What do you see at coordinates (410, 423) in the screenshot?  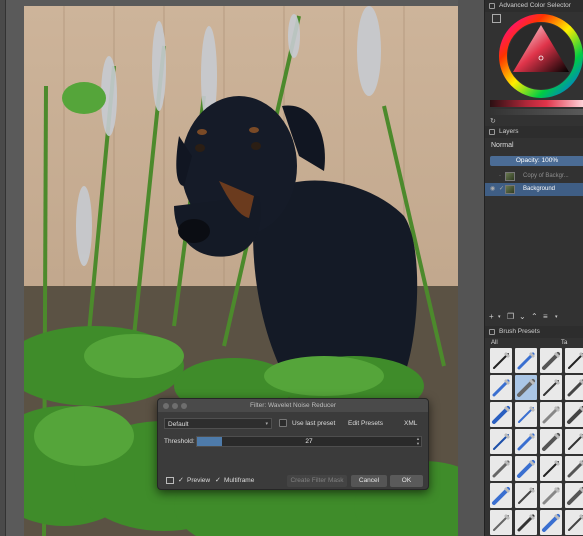 I see `xml-button: XML` at bounding box center [410, 423].